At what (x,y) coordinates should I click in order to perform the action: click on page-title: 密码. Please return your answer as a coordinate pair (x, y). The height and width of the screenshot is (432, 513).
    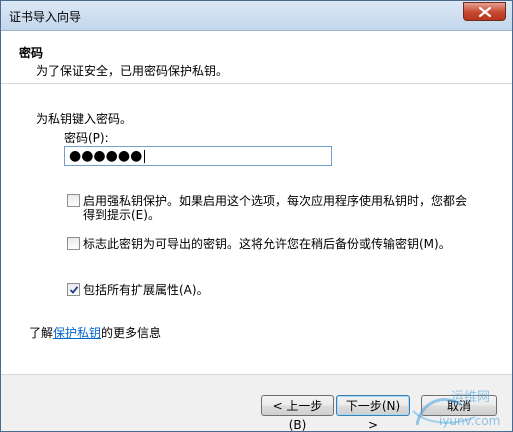
    Looking at the image, I should click on (31, 53).